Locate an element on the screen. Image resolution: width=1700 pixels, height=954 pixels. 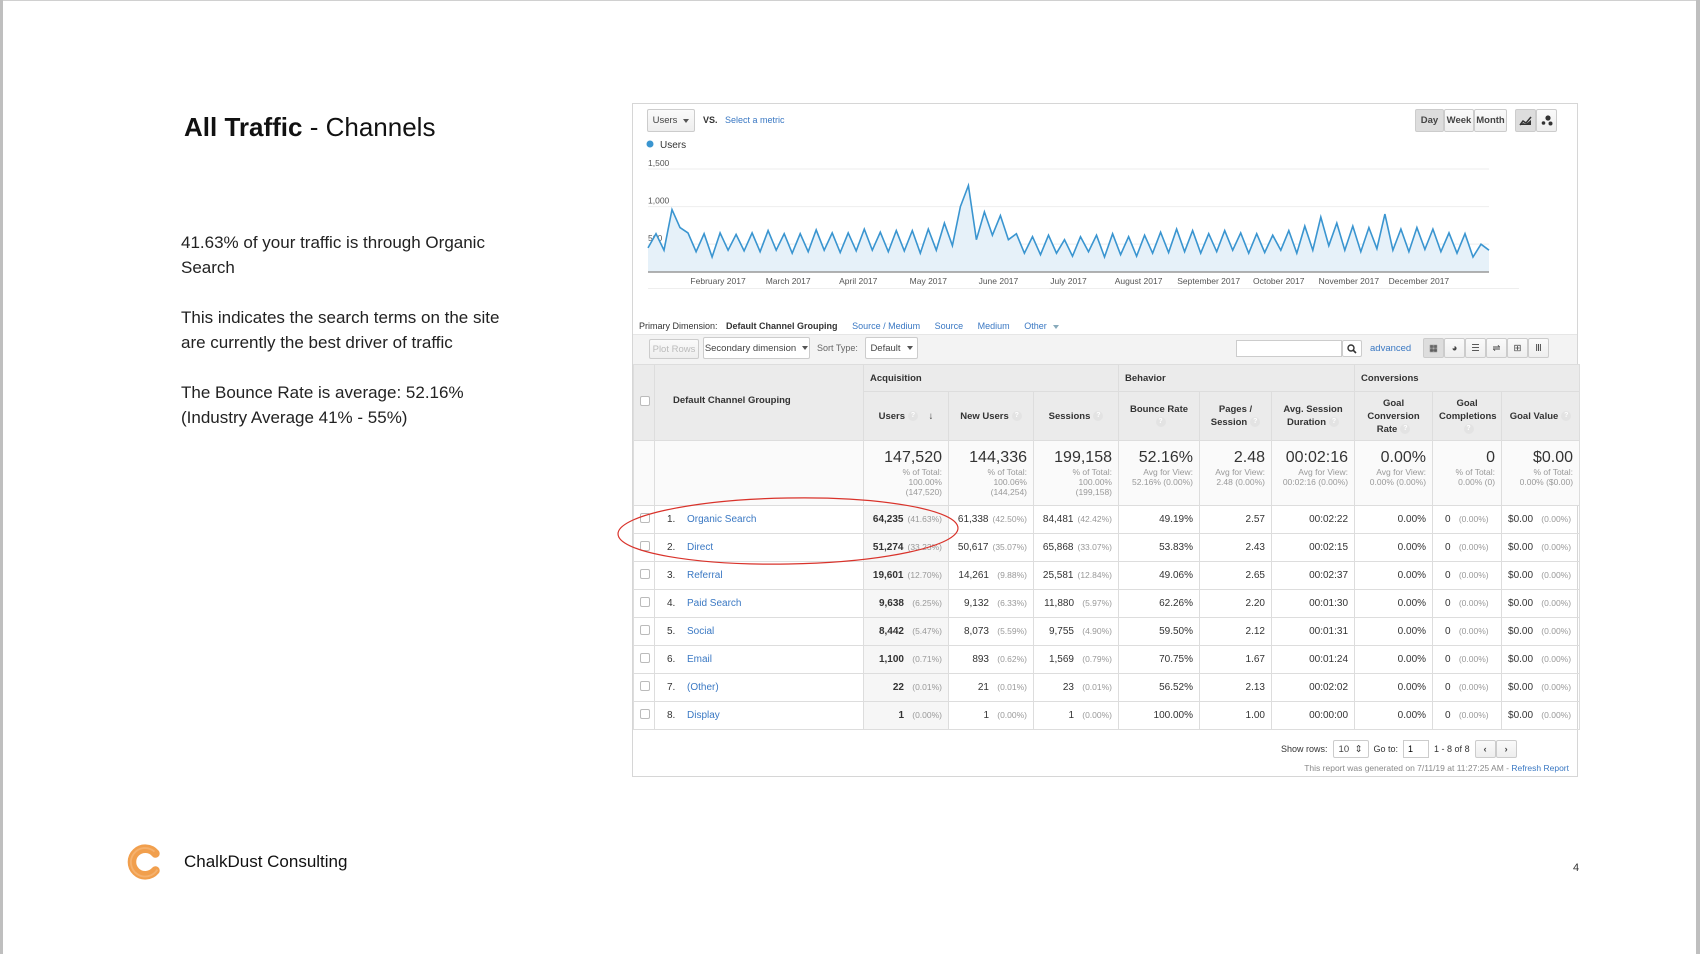
users-pct: (6.25%) is located at coordinates (927, 603).